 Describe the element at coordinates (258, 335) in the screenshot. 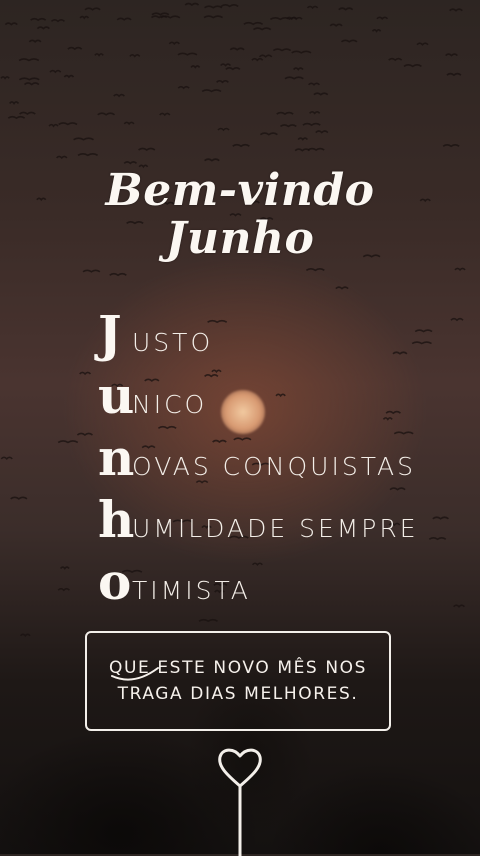

I see `acrostic-row-1: J USTO` at that location.